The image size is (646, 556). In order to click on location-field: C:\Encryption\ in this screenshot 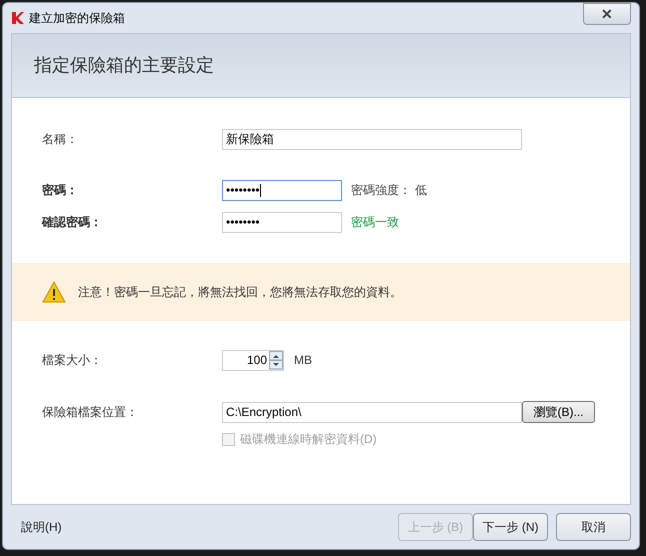, I will do `click(372, 412)`.